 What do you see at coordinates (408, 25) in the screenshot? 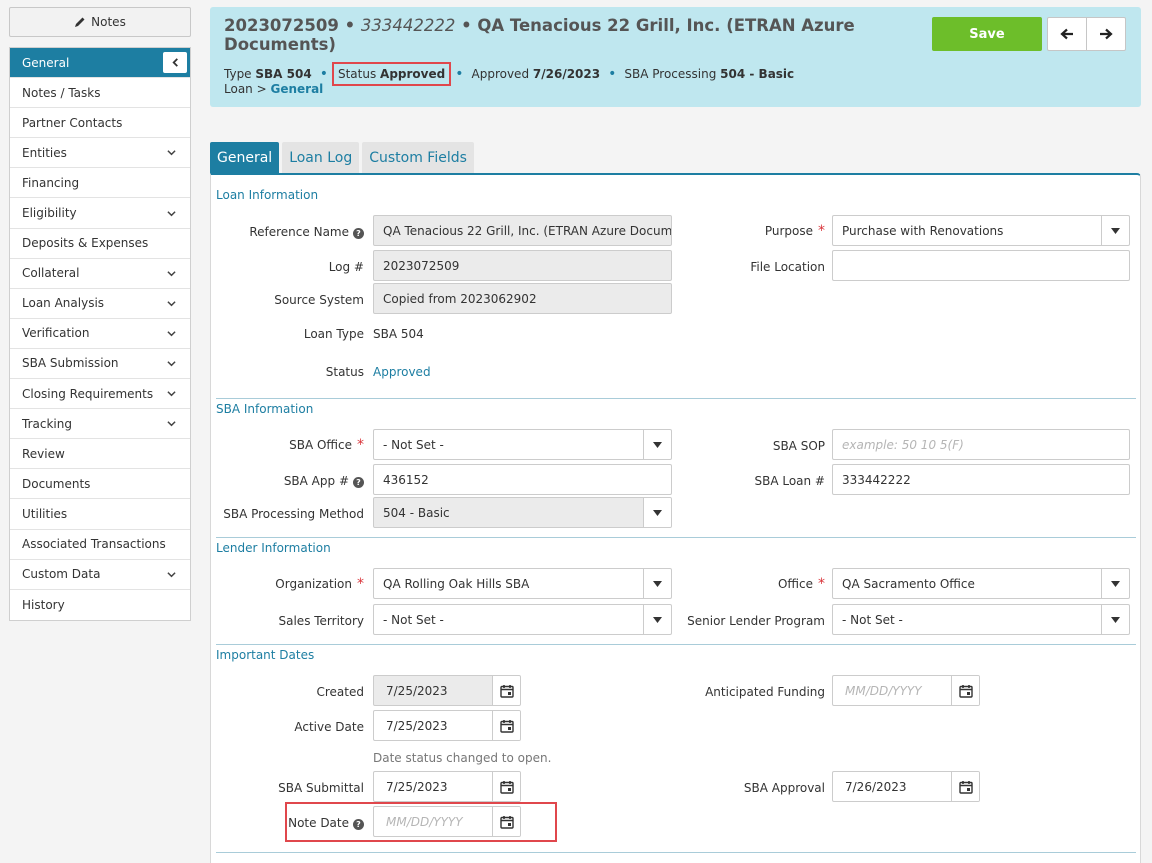
I see `header-sba-number: 333442222` at bounding box center [408, 25].